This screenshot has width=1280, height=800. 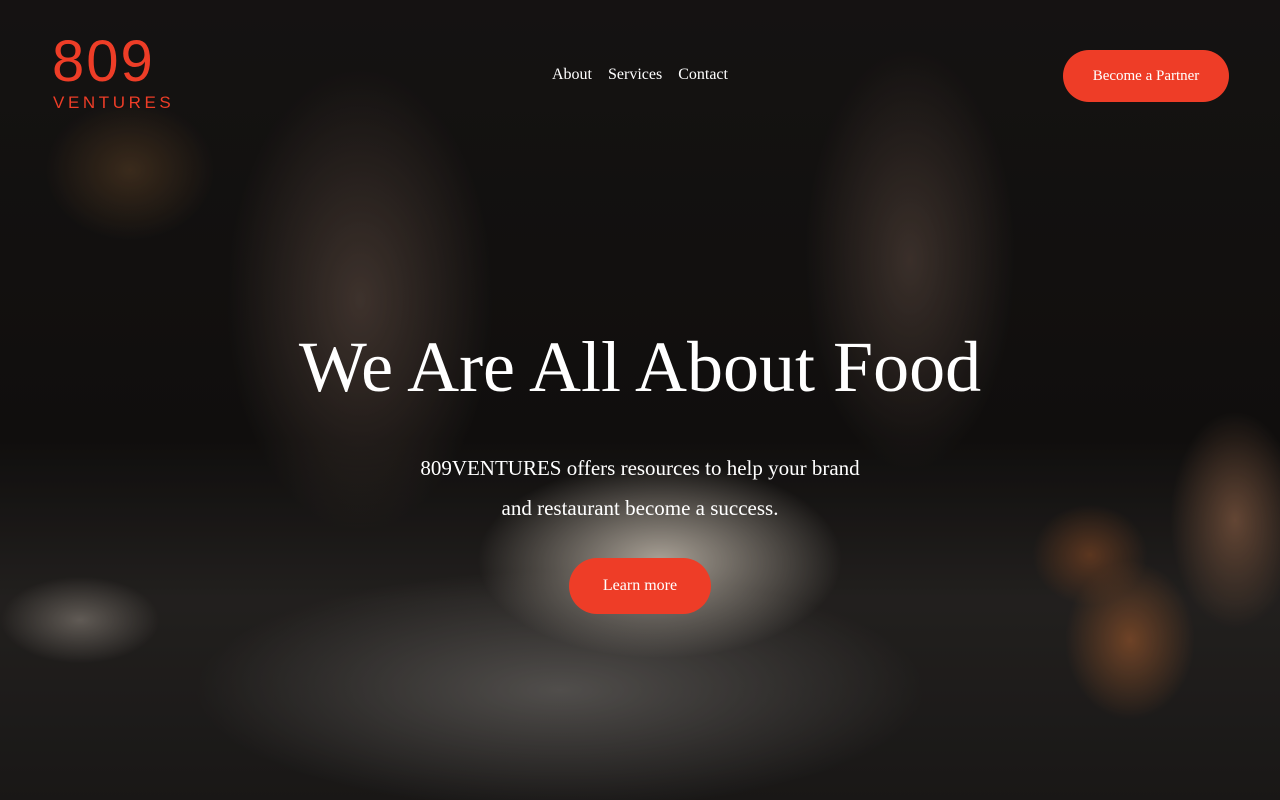 What do you see at coordinates (635, 75) in the screenshot?
I see `nav-item-services: Services` at bounding box center [635, 75].